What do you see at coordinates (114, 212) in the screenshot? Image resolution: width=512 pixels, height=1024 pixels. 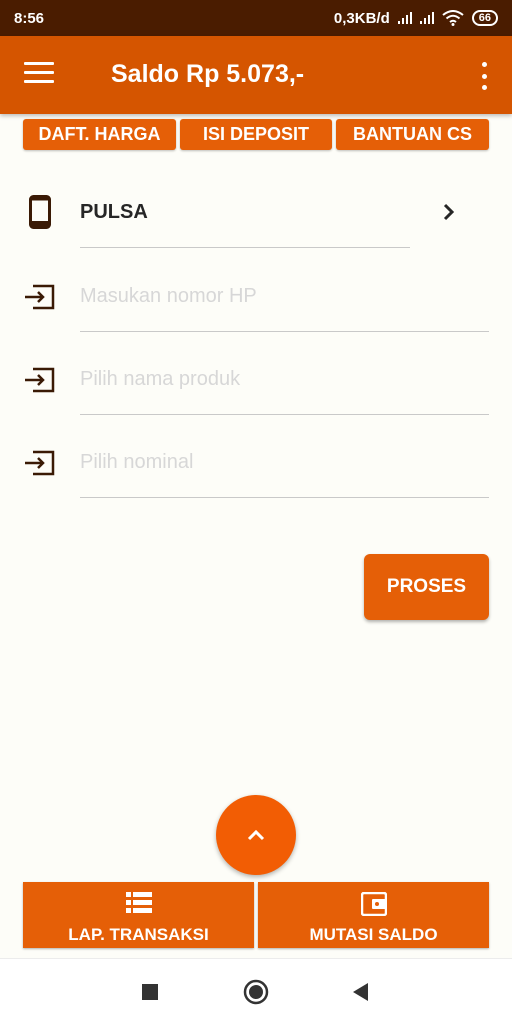 I see `category-label: PULSA` at bounding box center [114, 212].